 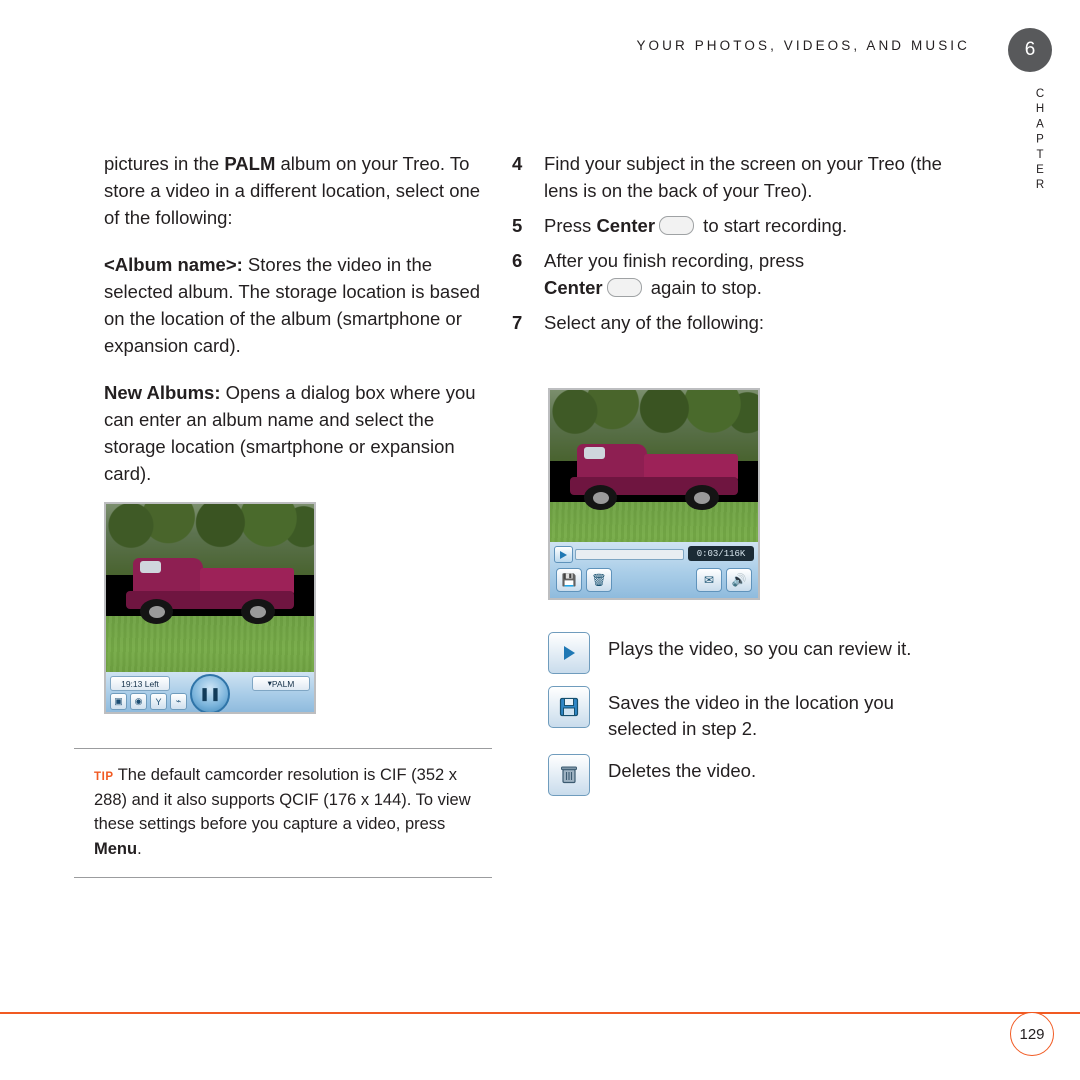 What do you see at coordinates (599, 580) in the screenshot?
I see `trash-icon: 🗑` at bounding box center [599, 580].